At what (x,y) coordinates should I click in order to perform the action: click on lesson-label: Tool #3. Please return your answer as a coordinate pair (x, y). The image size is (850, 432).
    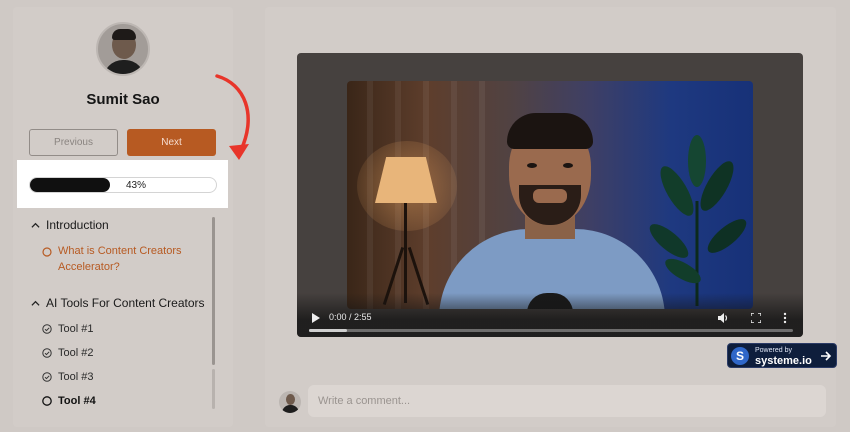
    Looking at the image, I should click on (76, 377).